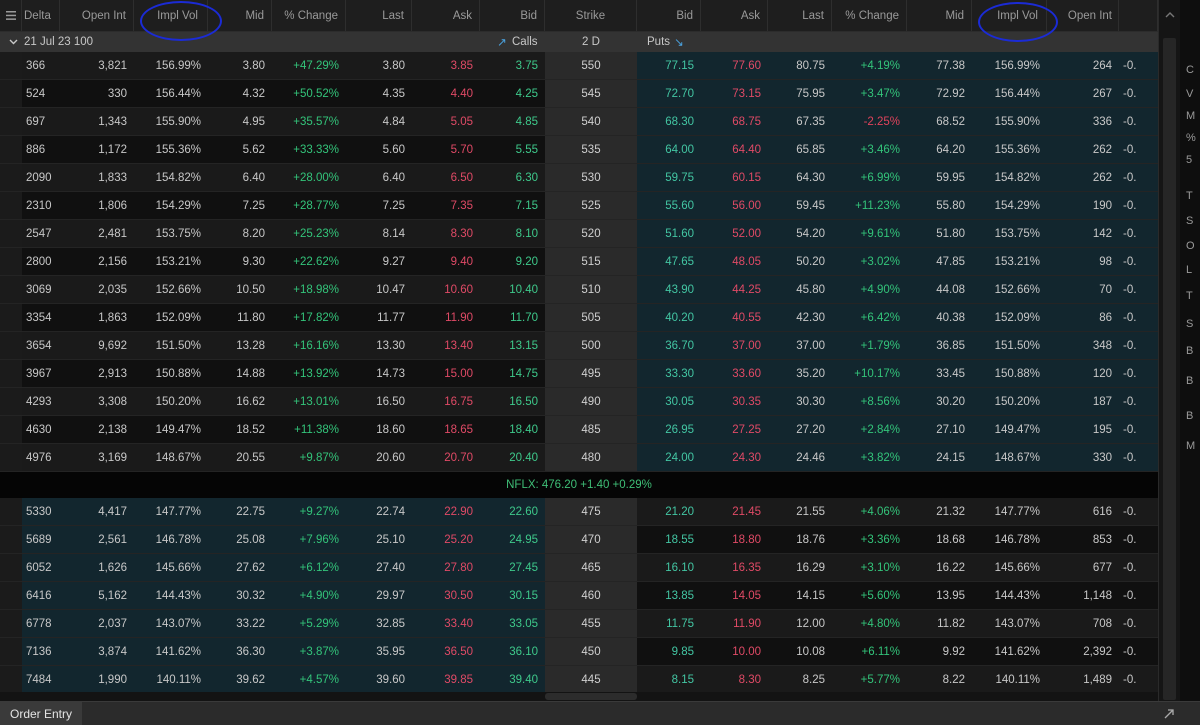 This screenshot has height=725, width=1200. I want to click on cell-pbid: 40.20, so click(669, 317).